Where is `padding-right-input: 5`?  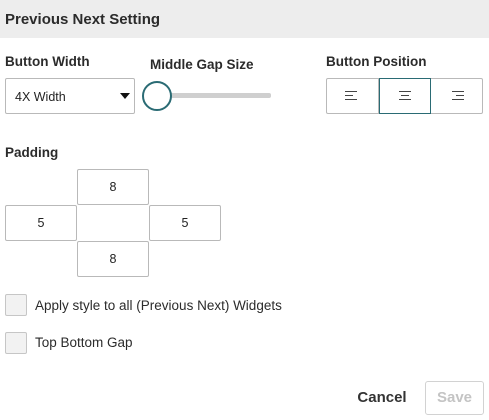
padding-right-input: 5 is located at coordinates (185, 223).